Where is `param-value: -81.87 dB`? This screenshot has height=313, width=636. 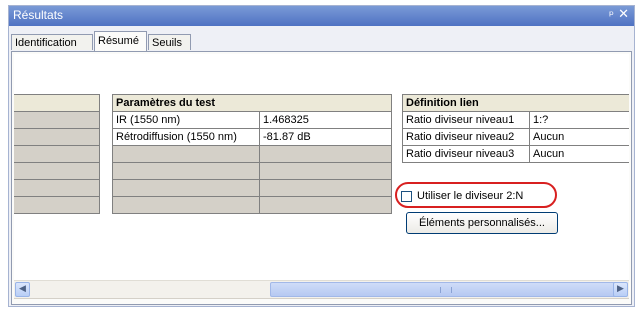
param-value: -81.87 dB is located at coordinates (325, 137).